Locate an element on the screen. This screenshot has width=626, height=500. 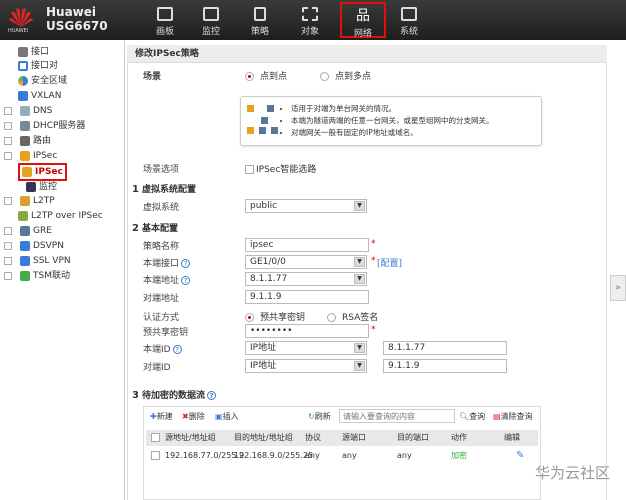
sidebar-item-ipsec-monitor: 监控 is located at coordinates (41, 187).